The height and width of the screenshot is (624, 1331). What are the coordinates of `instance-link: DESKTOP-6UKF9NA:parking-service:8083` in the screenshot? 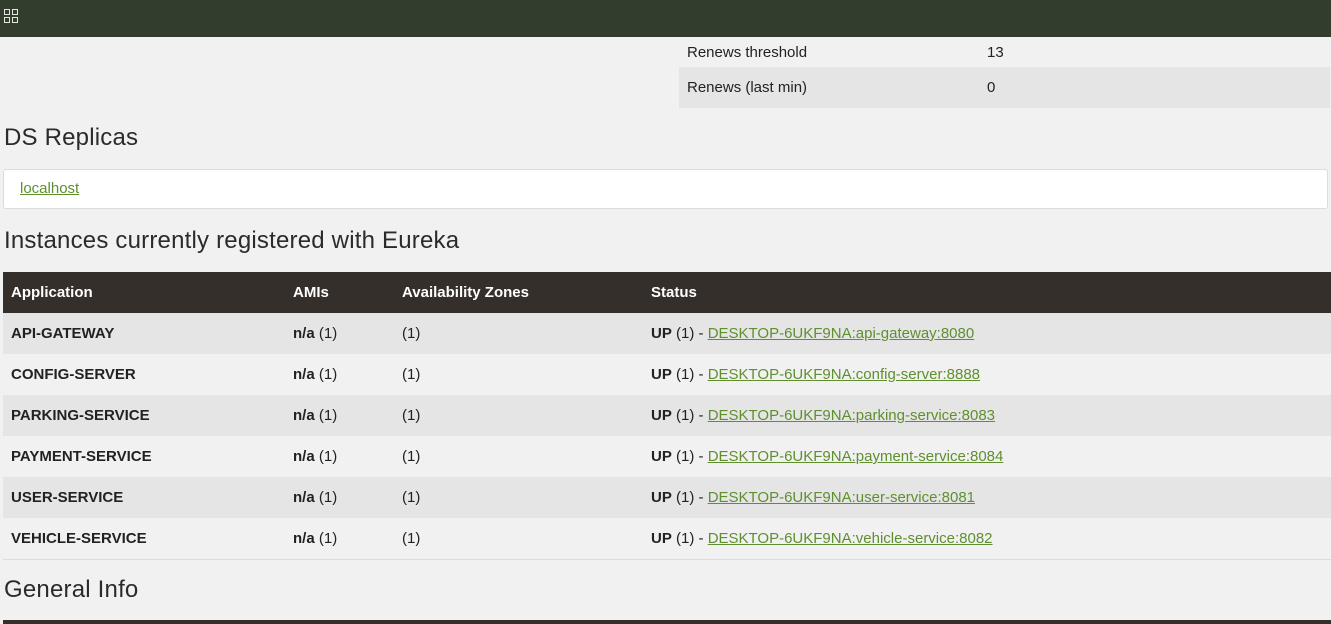 It's located at (851, 415).